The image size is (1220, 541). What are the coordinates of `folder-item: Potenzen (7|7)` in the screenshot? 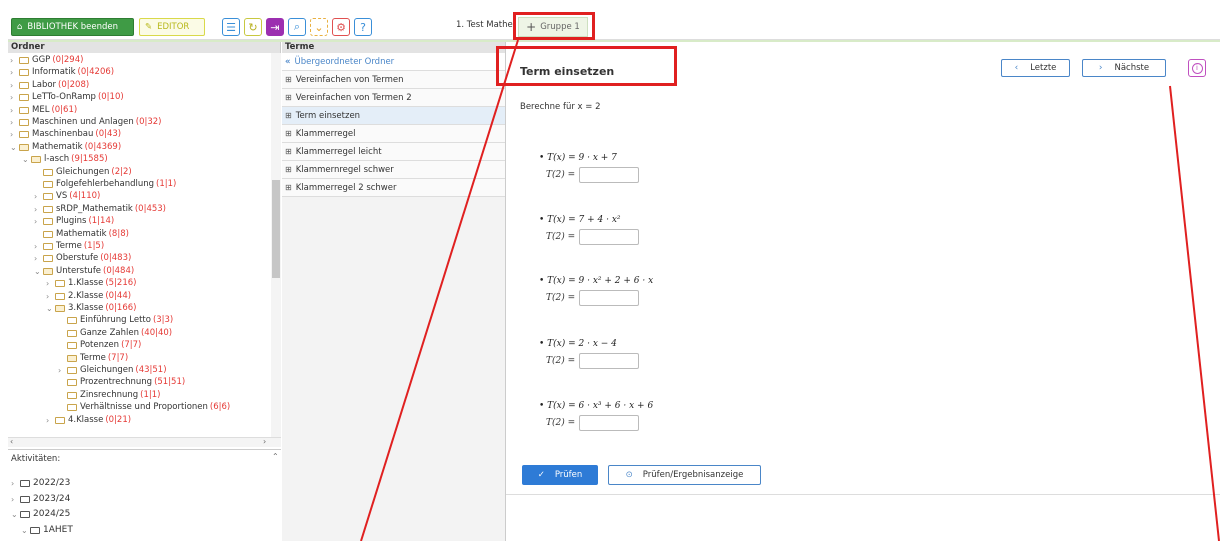 It's located at (99, 345).